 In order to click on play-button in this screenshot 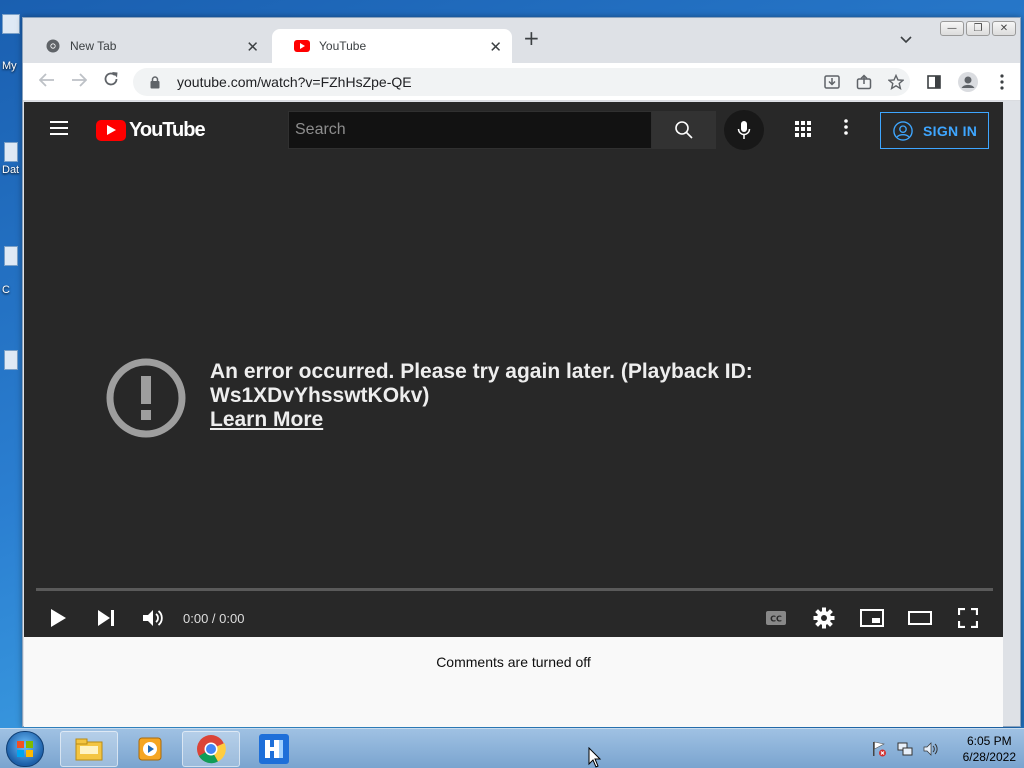, I will do `click(58, 618)`.